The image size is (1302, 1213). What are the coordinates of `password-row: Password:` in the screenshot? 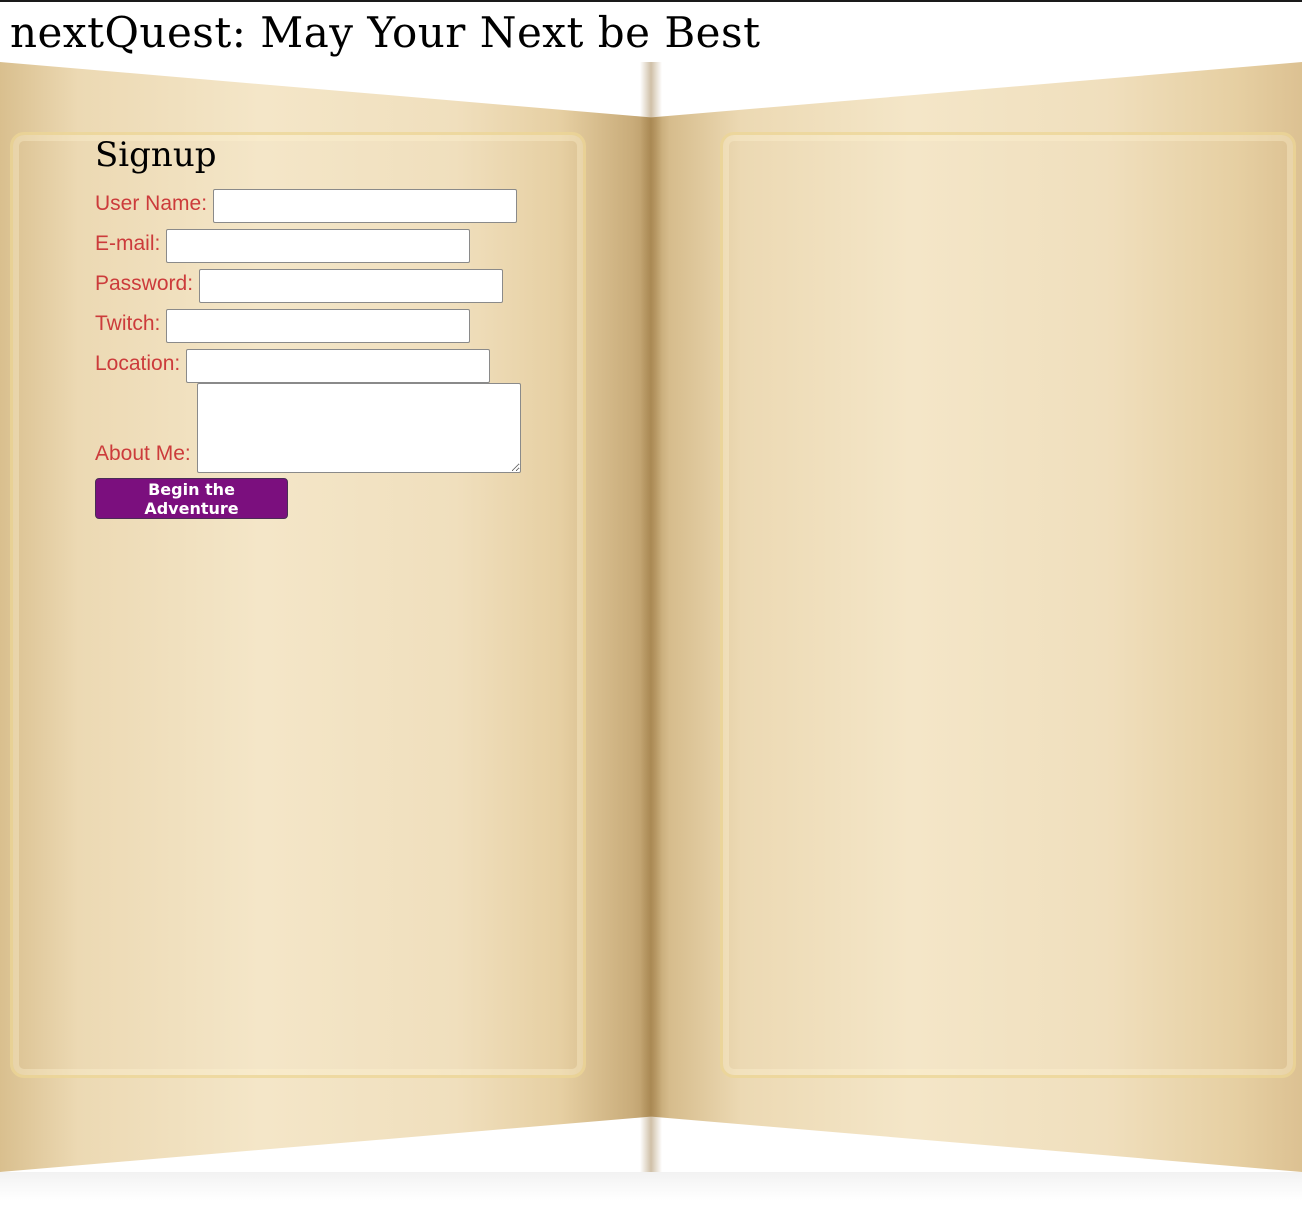 It's located at (308, 283).